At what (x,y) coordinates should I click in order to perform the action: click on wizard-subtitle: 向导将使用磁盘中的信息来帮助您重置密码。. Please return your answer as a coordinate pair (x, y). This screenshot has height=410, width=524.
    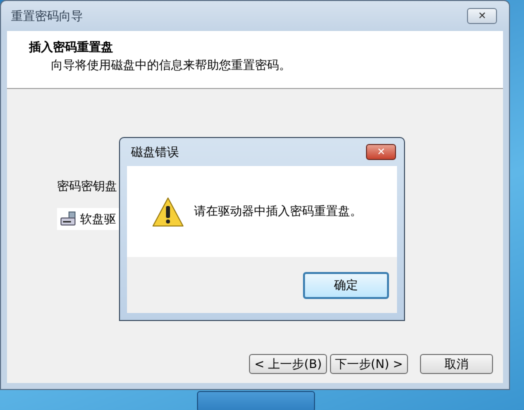
    Looking at the image, I should click on (171, 65).